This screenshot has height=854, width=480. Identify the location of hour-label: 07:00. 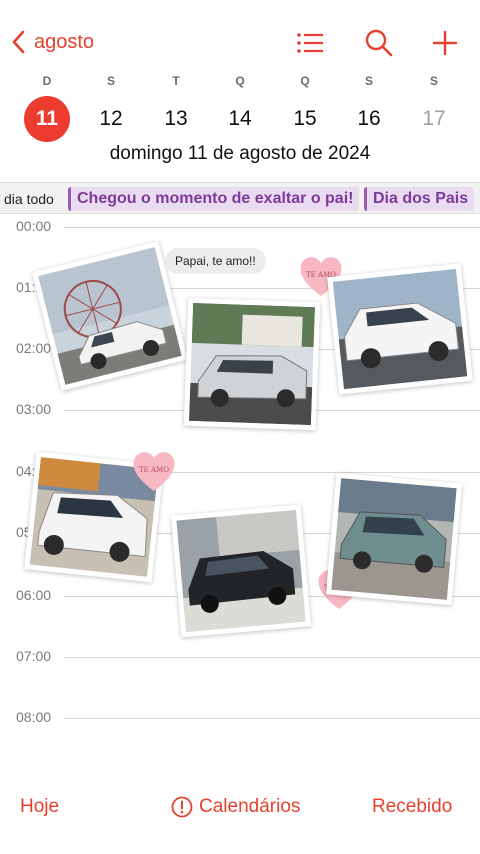
(37, 656).